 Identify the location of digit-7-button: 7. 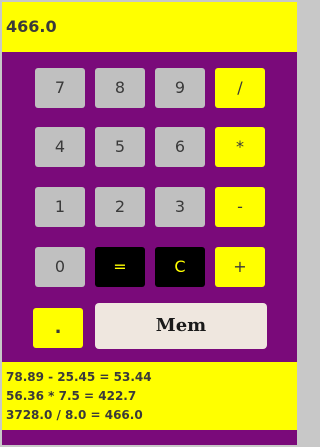
(60, 88).